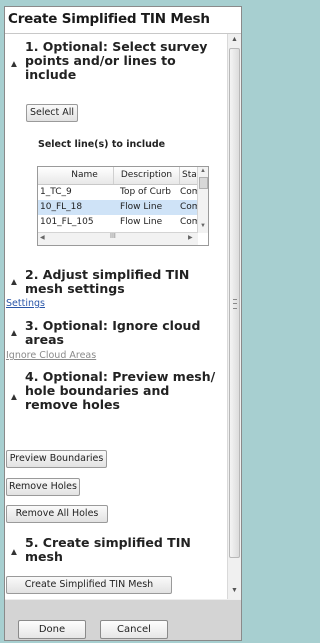 This screenshot has height=643, width=320. I want to click on cell-name: 101_FL_105, so click(67, 222).